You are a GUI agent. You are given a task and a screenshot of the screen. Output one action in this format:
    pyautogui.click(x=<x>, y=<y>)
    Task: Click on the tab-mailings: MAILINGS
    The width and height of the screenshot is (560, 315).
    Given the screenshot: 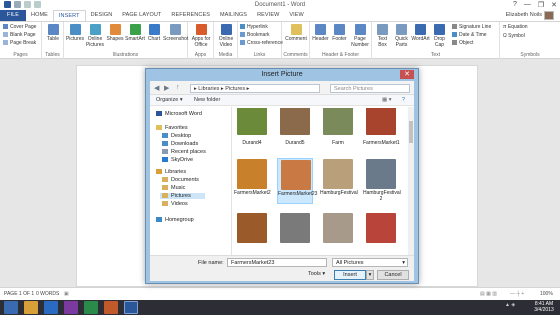 What is the action you would take?
    pyautogui.click(x=233, y=15)
    